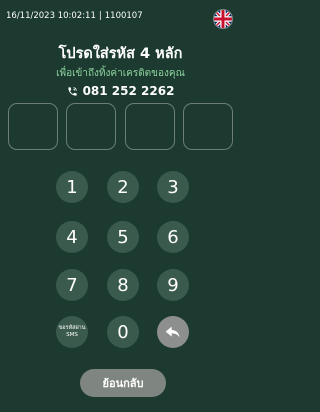 This screenshot has height=412, width=320. Describe the element at coordinates (72, 237) in the screenshot. I see `key-4: 4` at that location.